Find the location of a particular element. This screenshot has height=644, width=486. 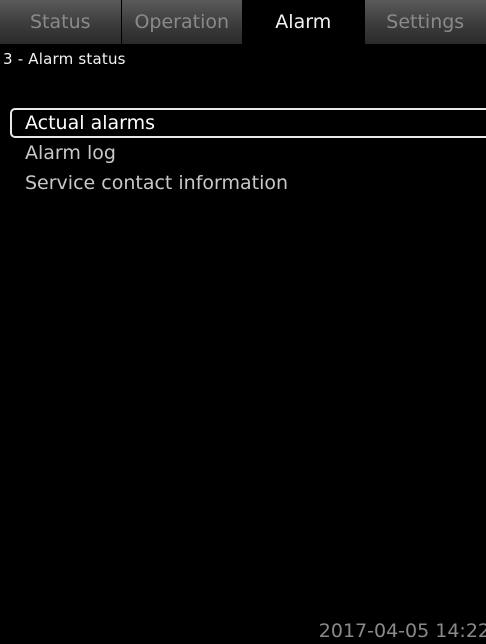

menu-item-service-contact-information: Service contact information is located at coordinates (243, 183).